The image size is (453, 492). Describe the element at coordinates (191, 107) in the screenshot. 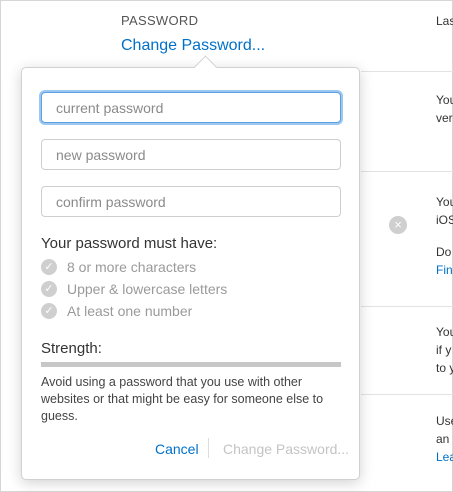

I see `current-password-input` at that location.